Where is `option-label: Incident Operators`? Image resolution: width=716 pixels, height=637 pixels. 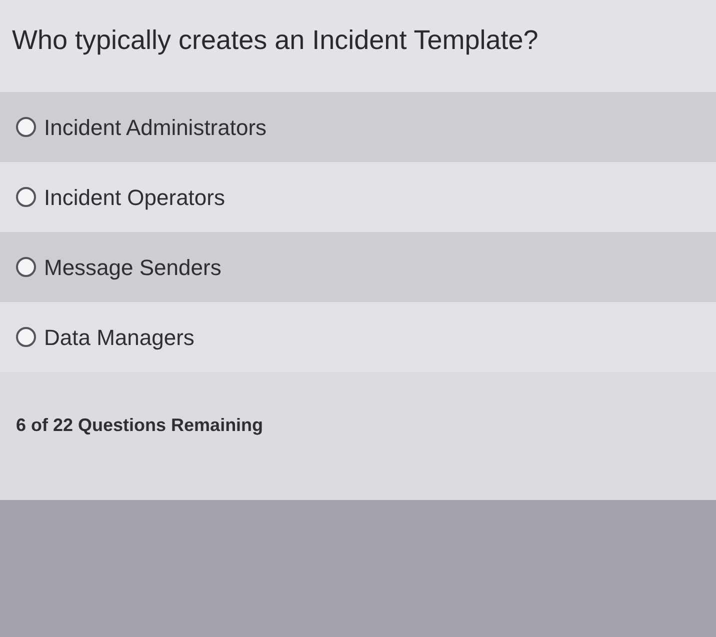
option-label: Incident Operators is located at coordinates (134, 198).